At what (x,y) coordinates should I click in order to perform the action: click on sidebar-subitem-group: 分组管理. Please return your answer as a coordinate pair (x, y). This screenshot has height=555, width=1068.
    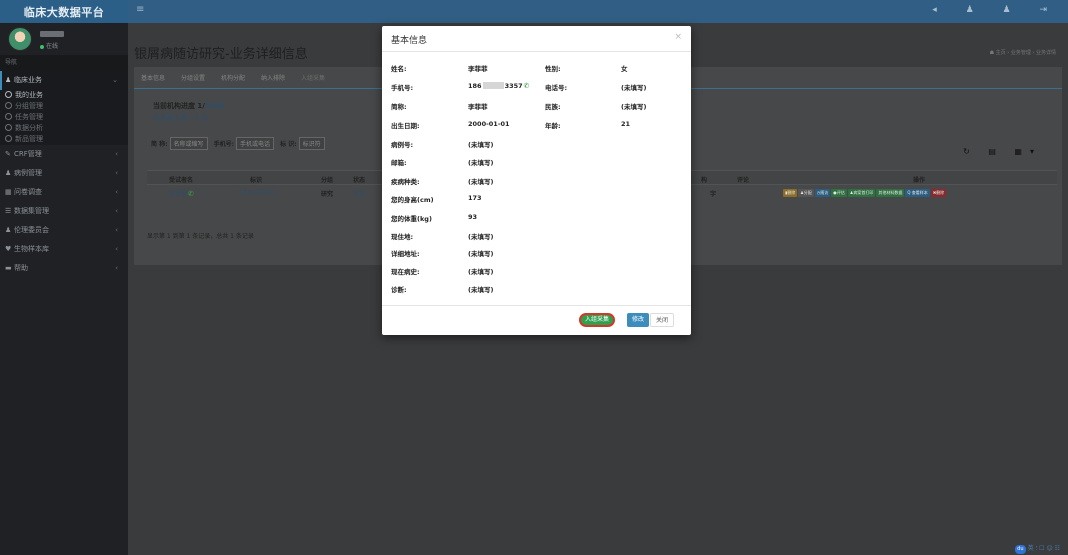
    Looking at the image, I should click on (64, 106).